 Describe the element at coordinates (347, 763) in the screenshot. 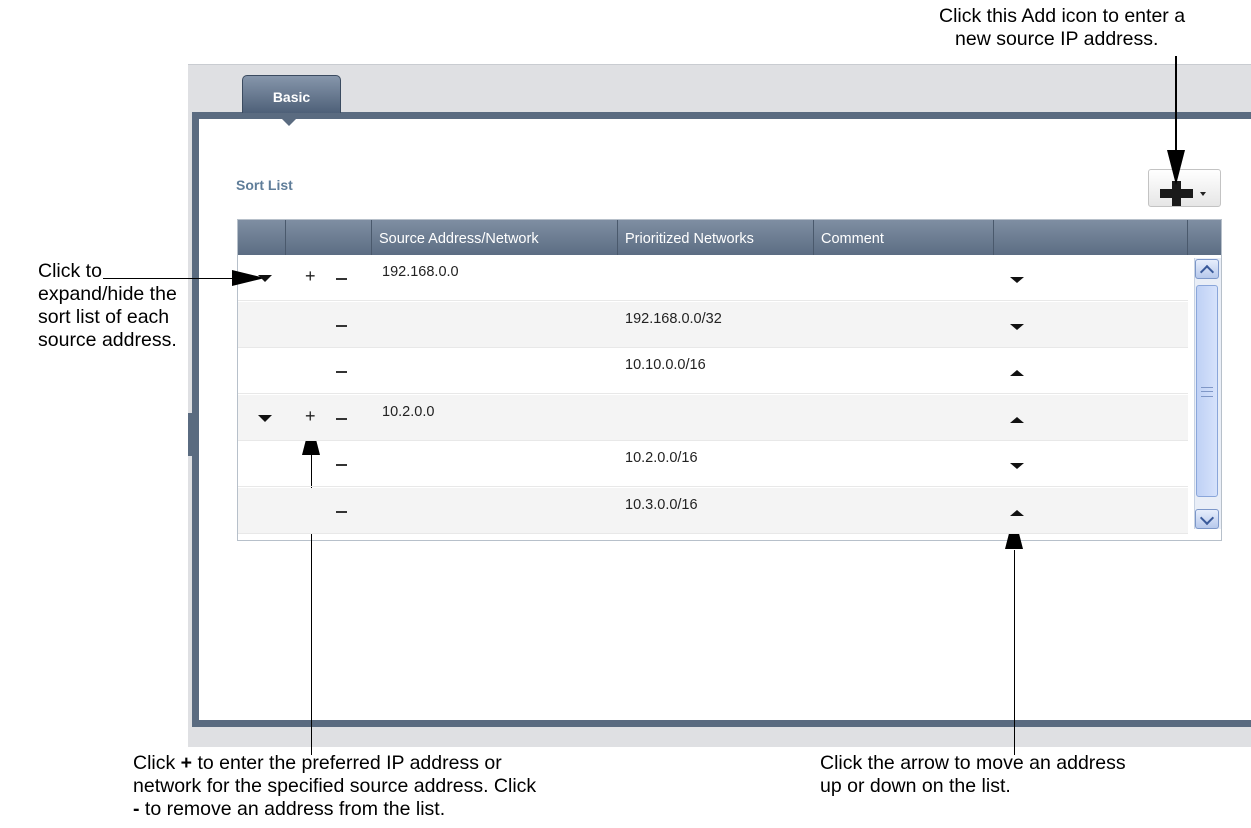

I see `plus-callout-suffix: to enter the preferred IP address or` at that location.